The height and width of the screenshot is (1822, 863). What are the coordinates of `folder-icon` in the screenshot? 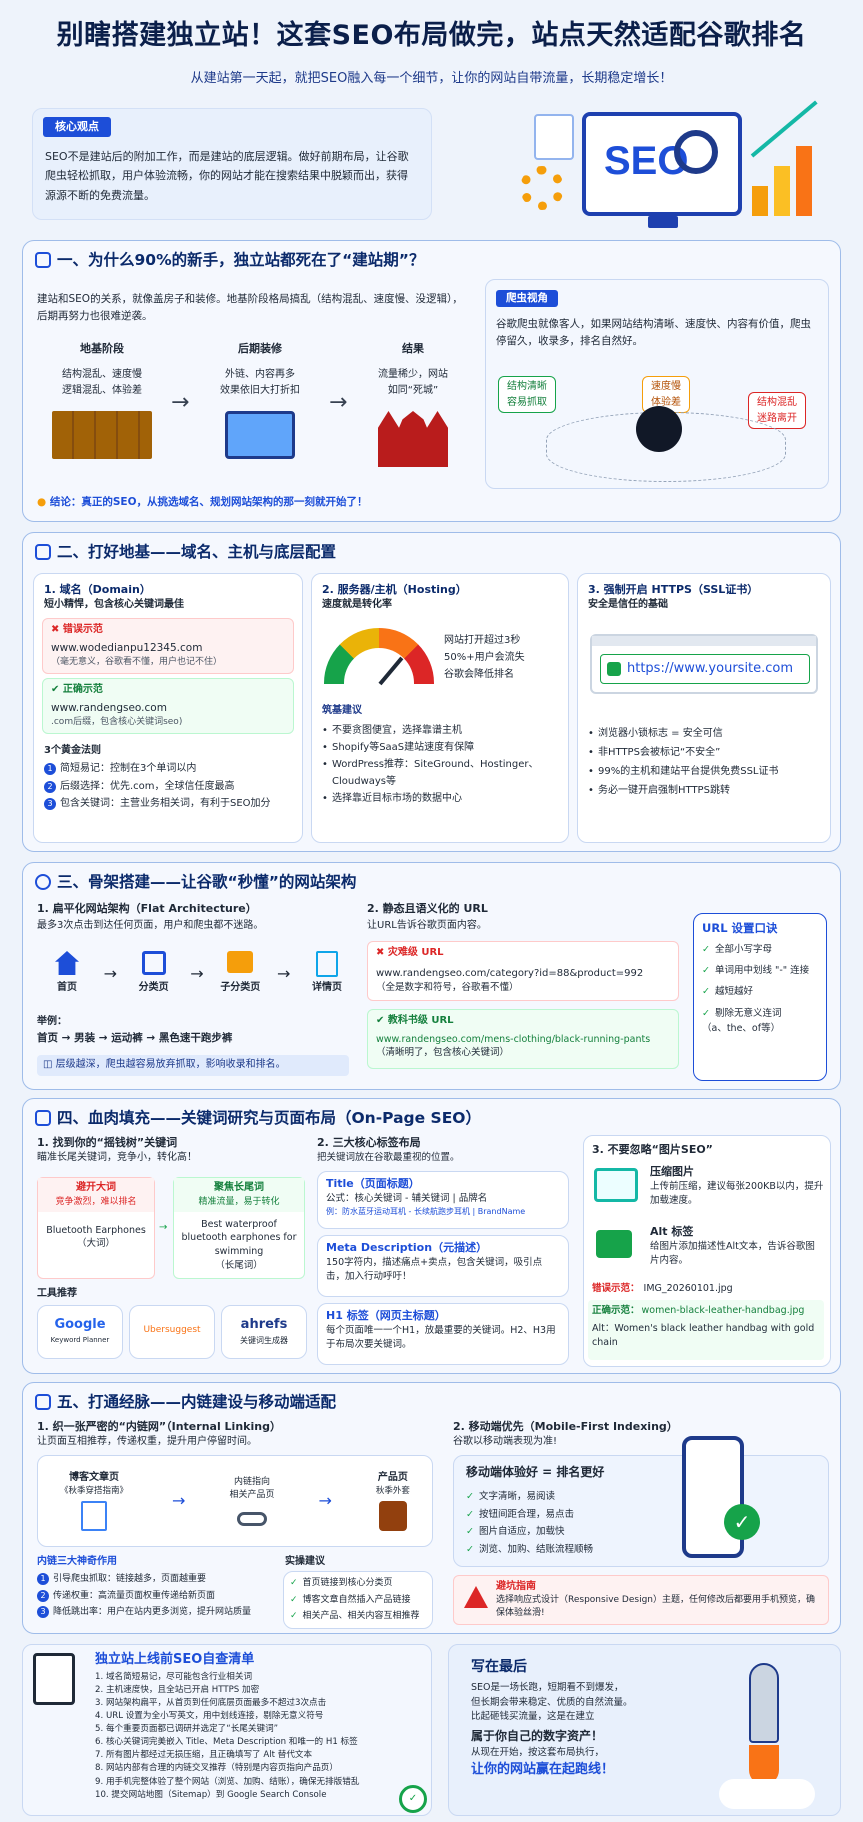 It's located at (240, 962).